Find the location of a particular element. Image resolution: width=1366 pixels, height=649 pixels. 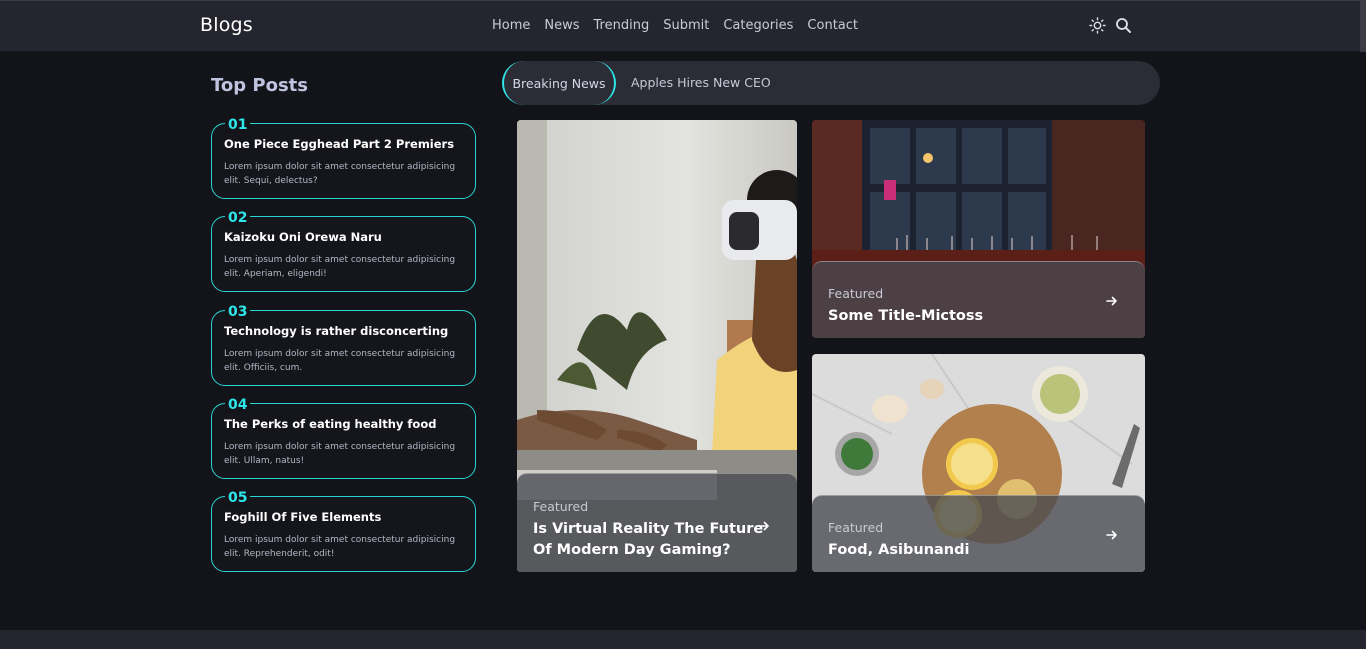

nav-news: News is located at coordinates (561, 25).